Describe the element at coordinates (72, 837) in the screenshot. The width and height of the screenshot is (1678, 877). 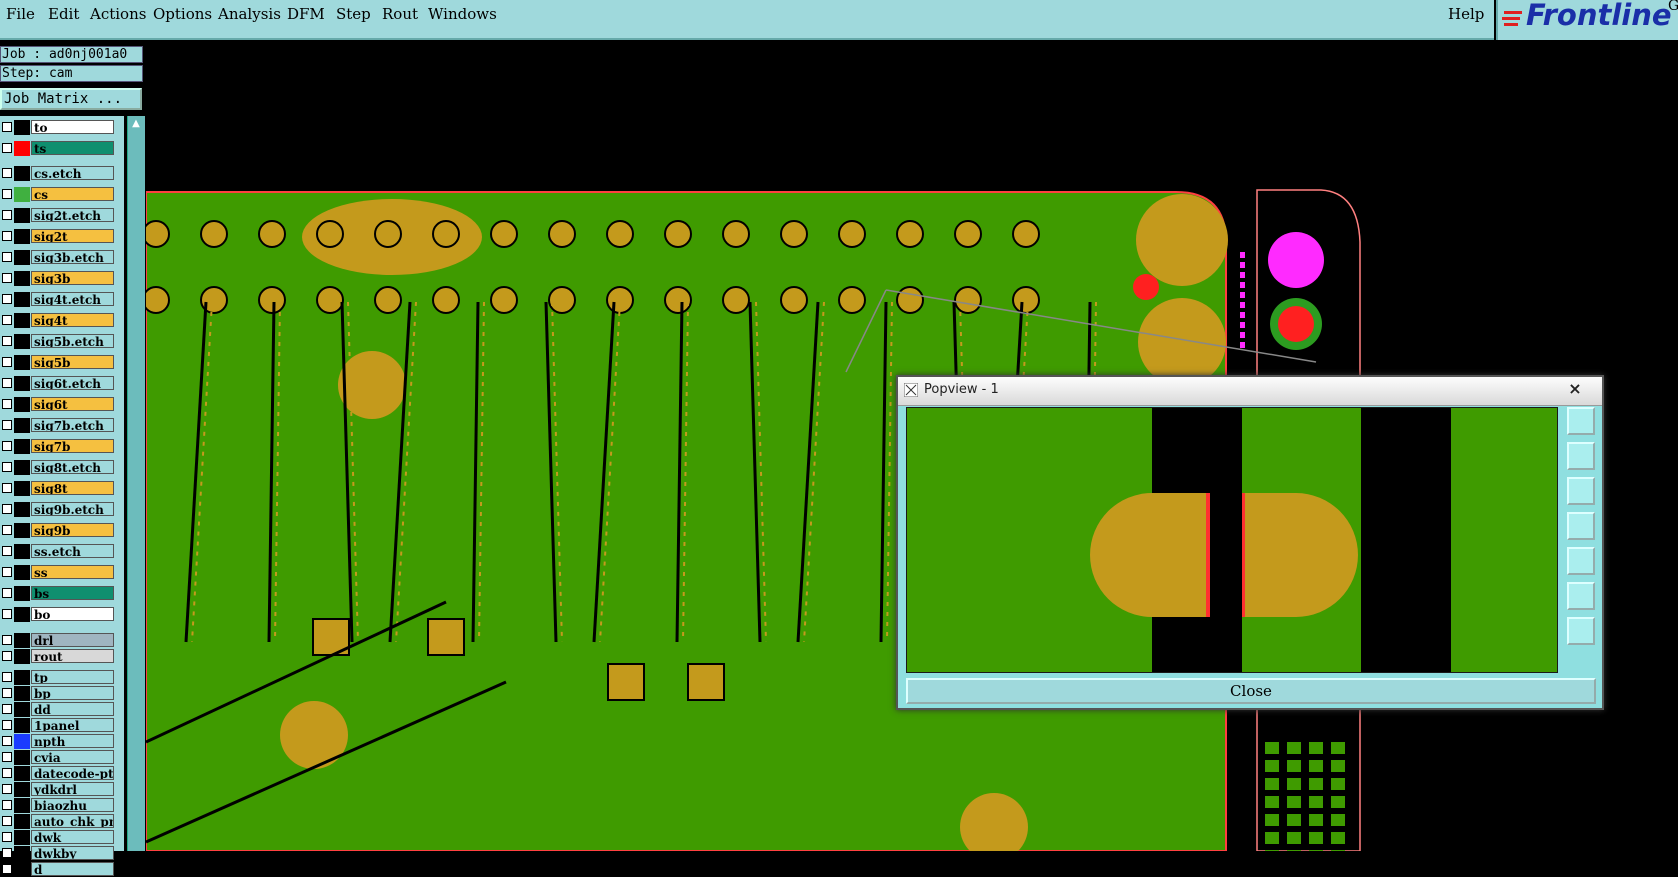
I see `layer-name: dwk` at that location.